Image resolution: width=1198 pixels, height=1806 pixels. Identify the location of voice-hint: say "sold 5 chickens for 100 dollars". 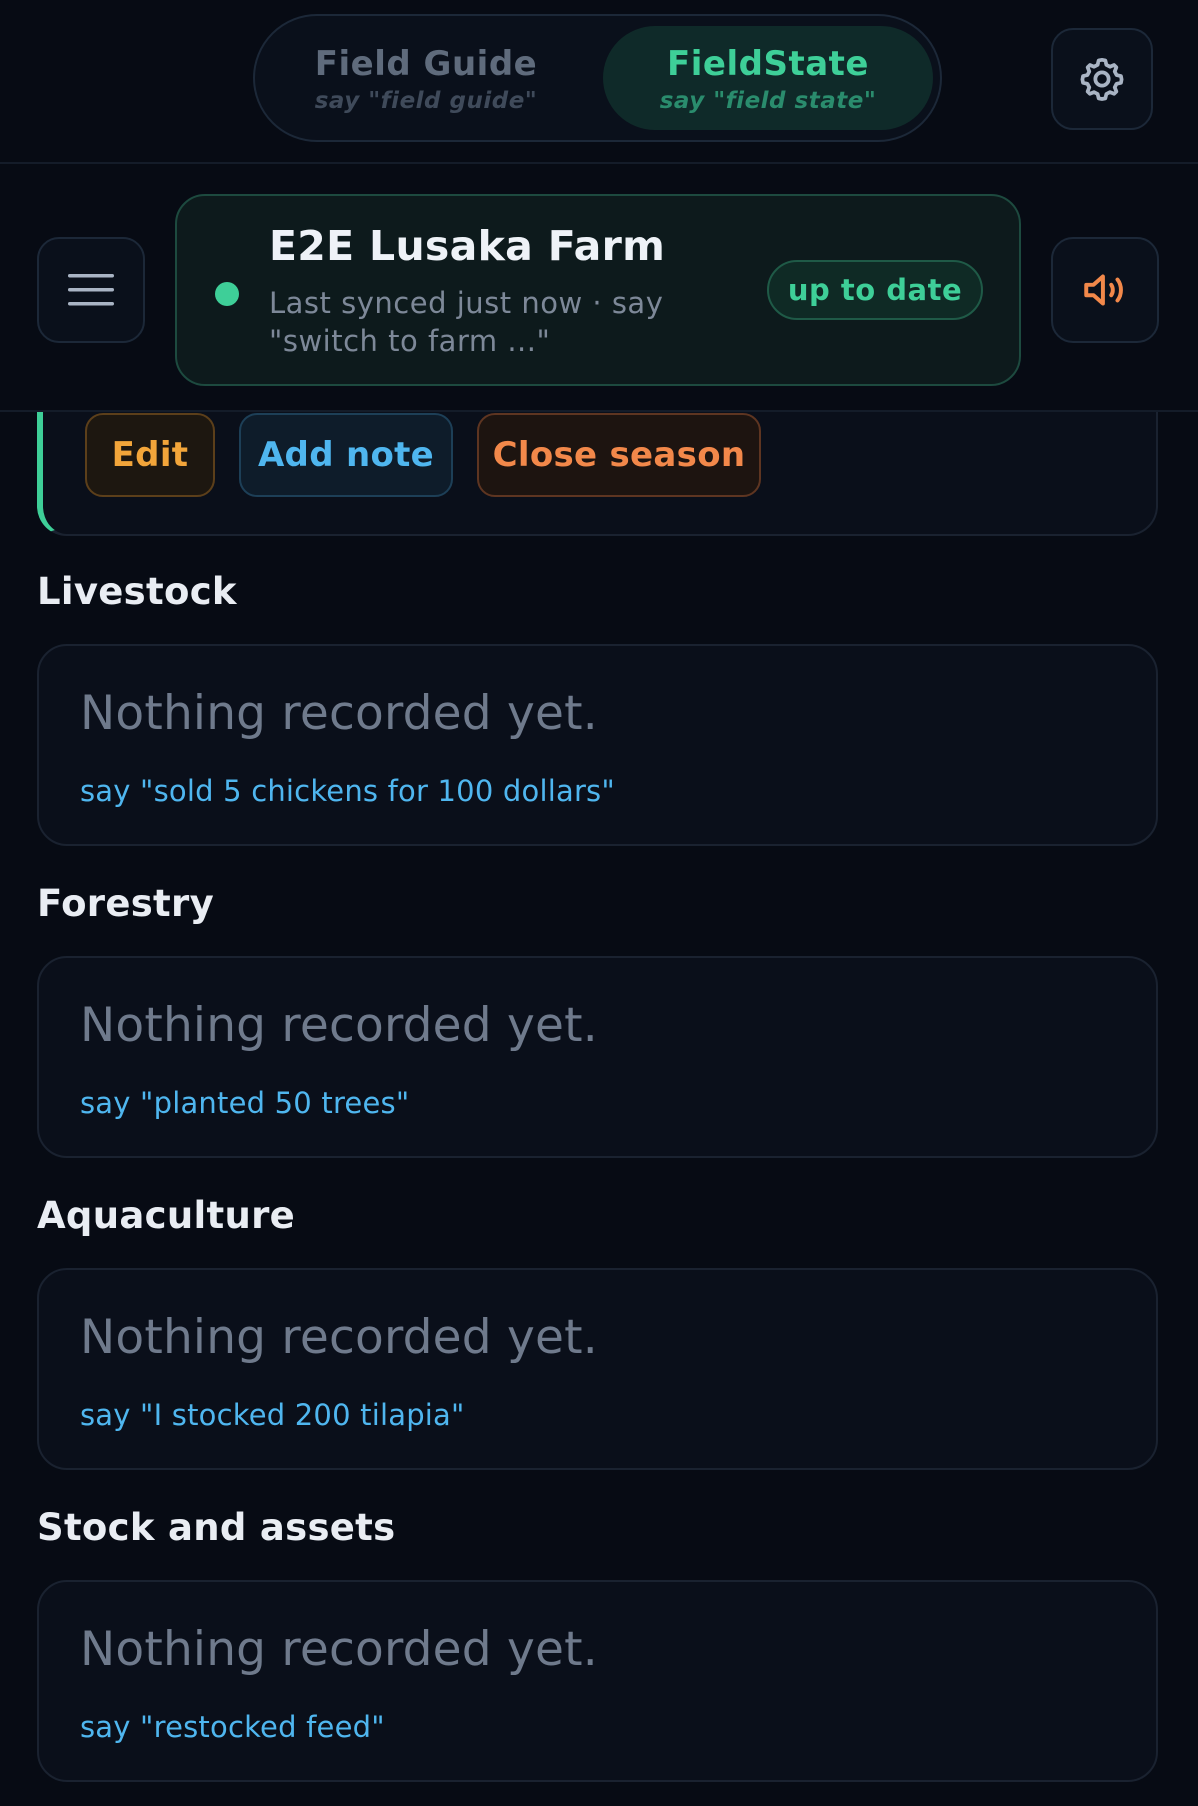
(347, 791).